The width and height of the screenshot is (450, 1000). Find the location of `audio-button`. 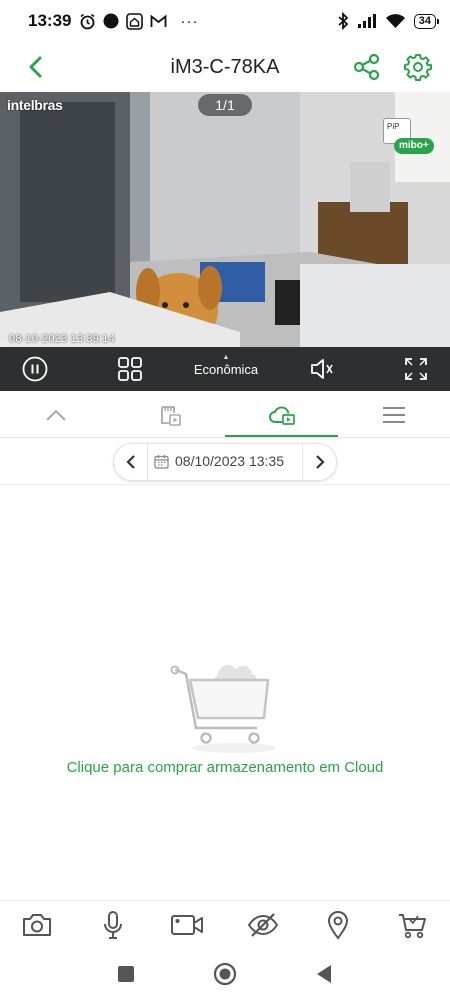

audio-button is located at coordinates (322, 369).